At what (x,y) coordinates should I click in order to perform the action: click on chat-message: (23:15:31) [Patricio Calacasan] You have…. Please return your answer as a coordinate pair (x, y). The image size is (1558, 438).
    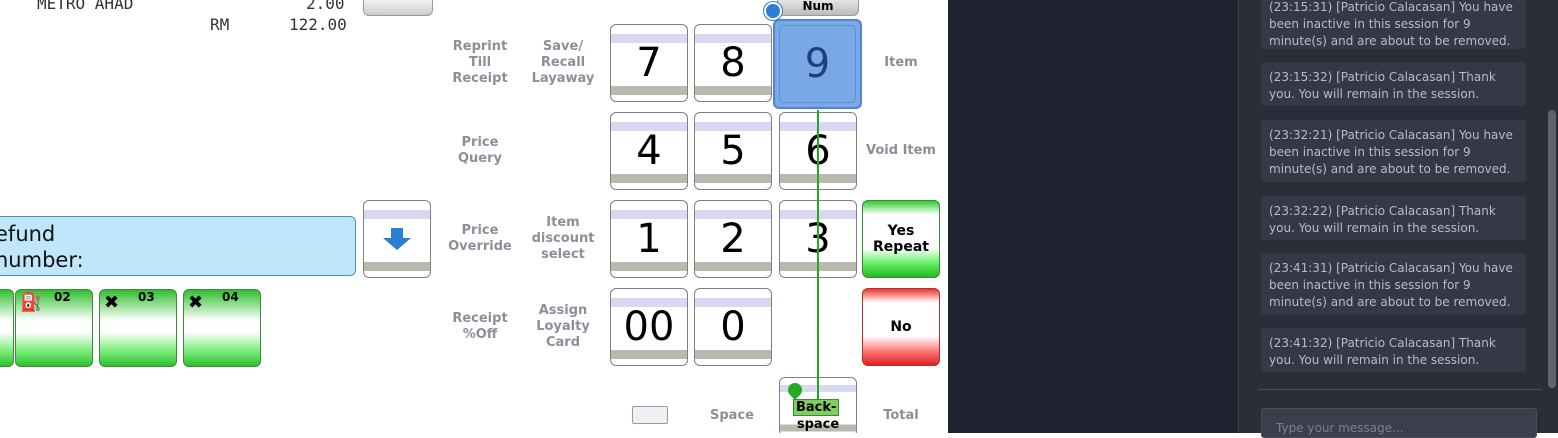
    Looking at the image, I should click on (1393, 24).